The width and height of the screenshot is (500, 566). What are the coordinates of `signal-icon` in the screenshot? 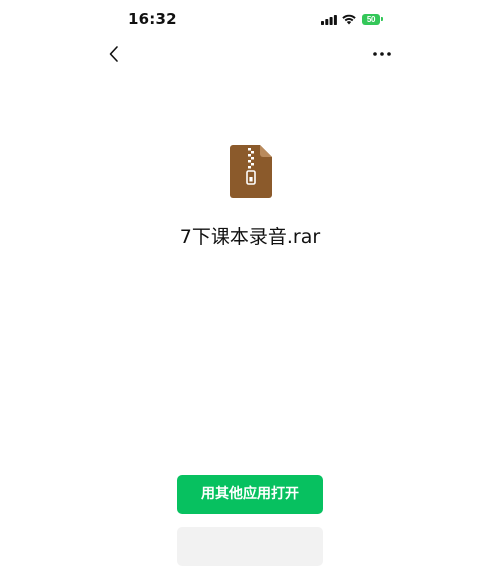 It's located at (329, 20).